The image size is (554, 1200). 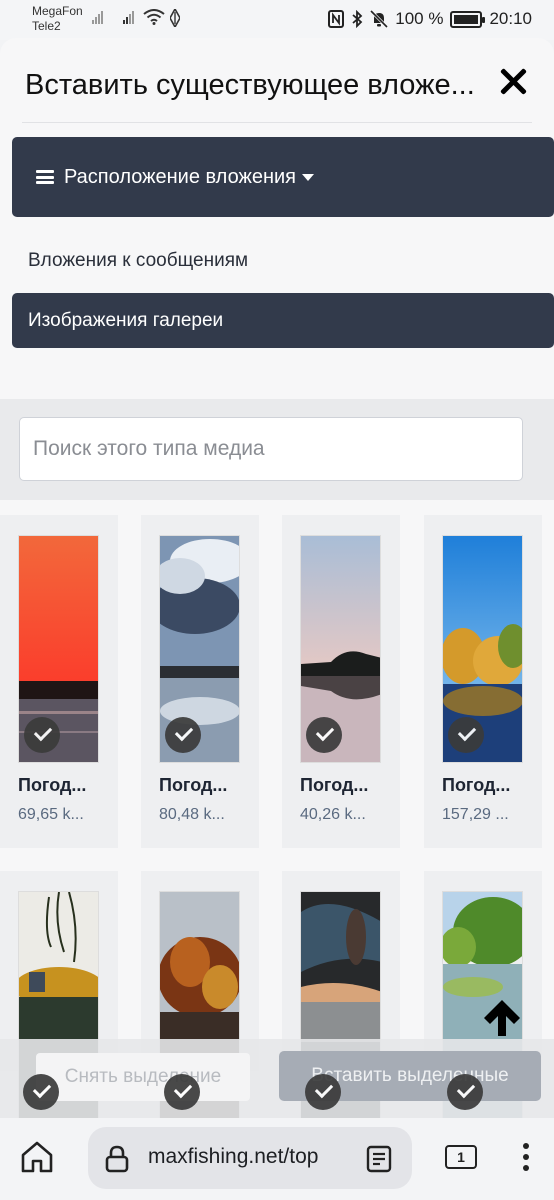 What do you see at coordinates (510, 18) in the screenshot?
I see `clock: 20:10` at bounding box center [510, 18].